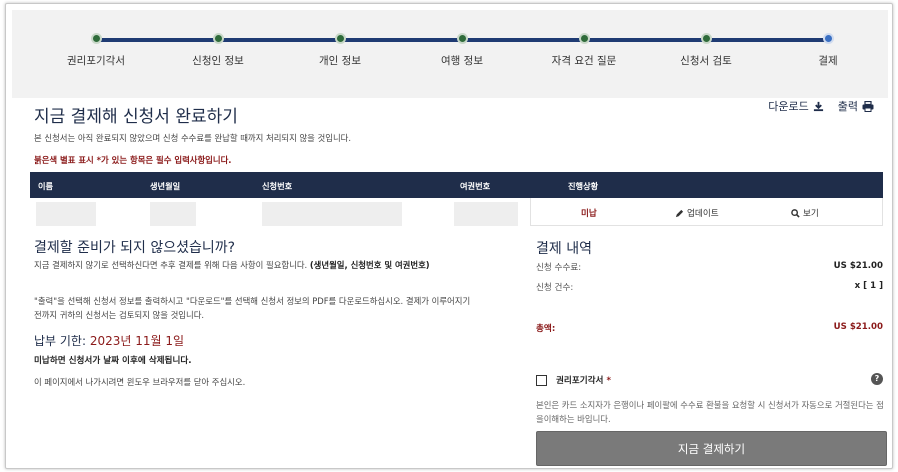  What do you see at coordinates (564, 249) in the screenshot?
I see `payment-summary-title: 결제 내역` at bounding box center [564, 249].